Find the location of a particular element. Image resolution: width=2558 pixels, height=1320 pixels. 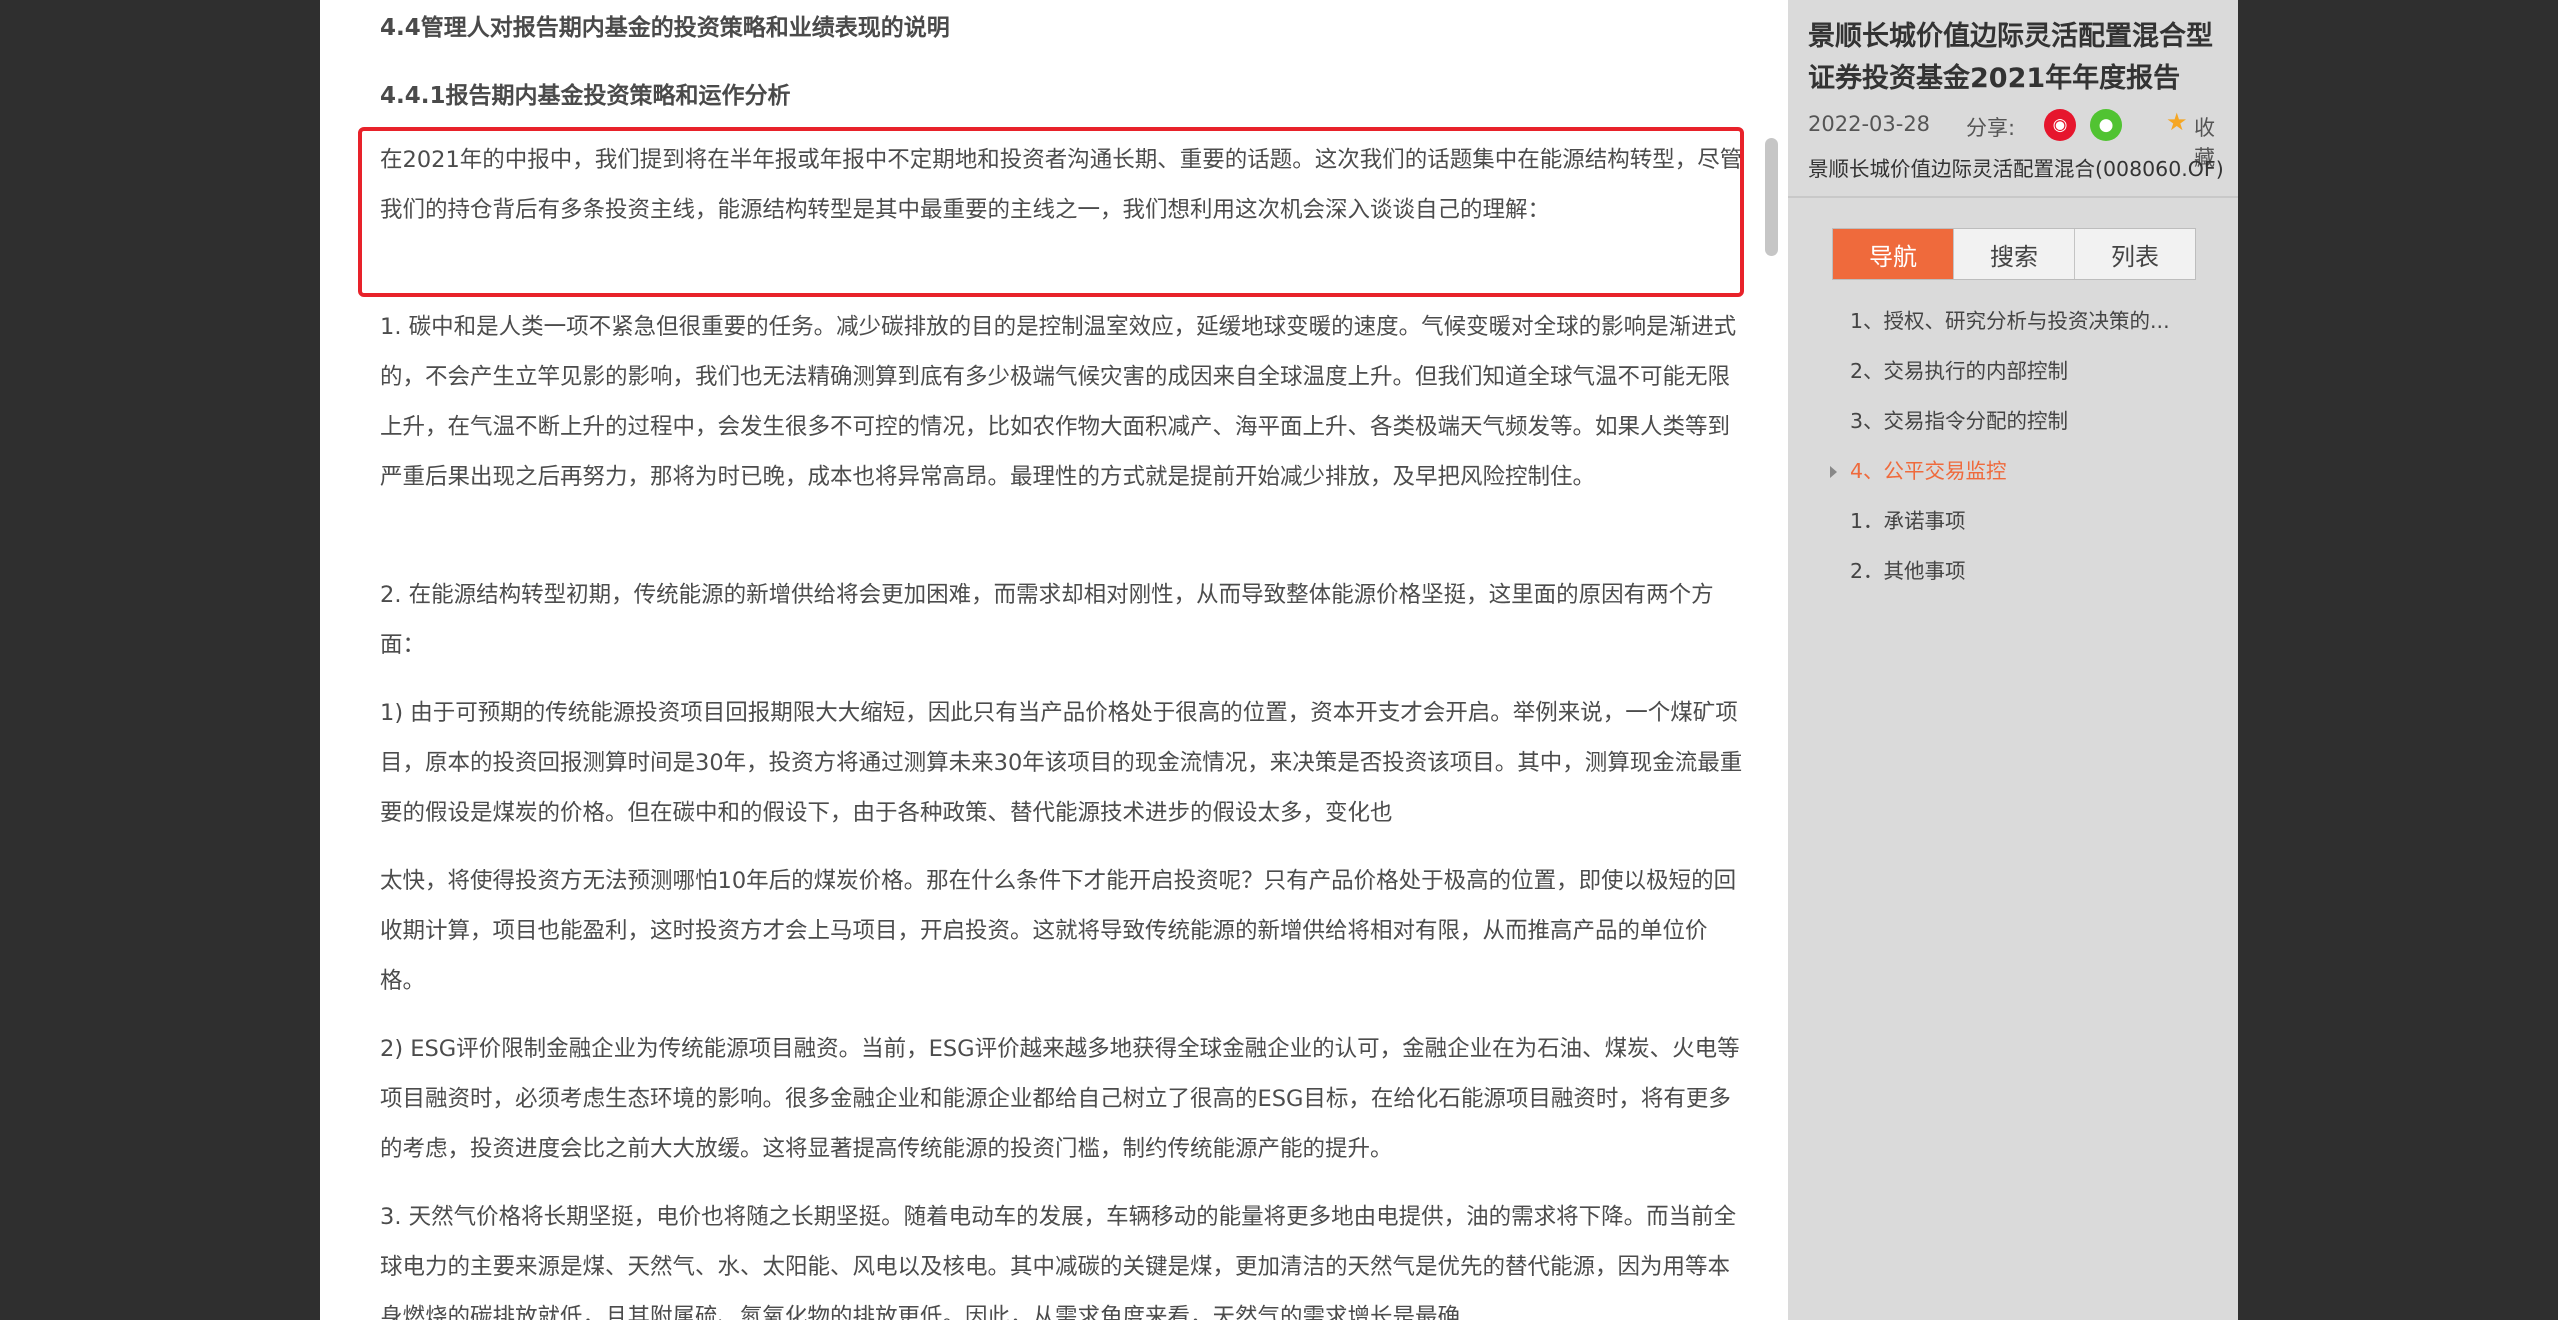

nav-item-other-matters: 2．其他事项 is located at coordinates (2013, 571).